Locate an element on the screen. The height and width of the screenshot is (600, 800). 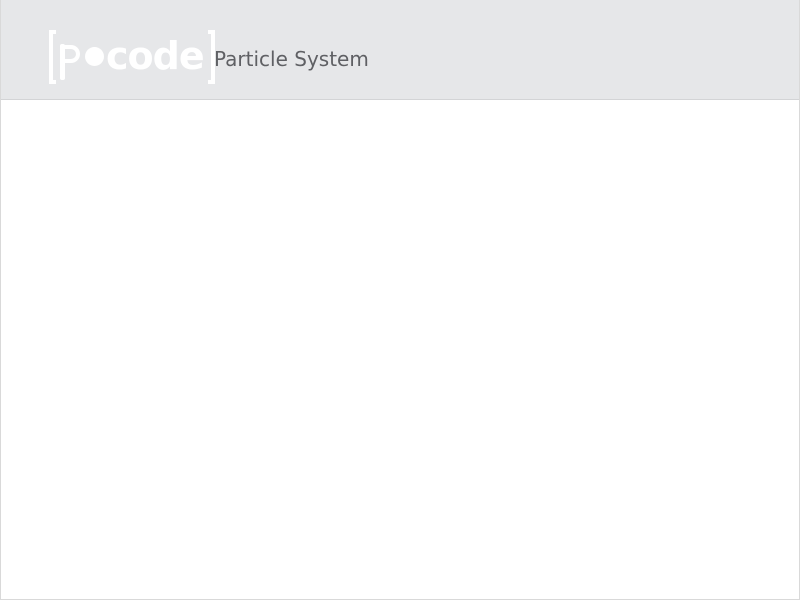
page-title: Particle System is located at coordinates (291, 59).